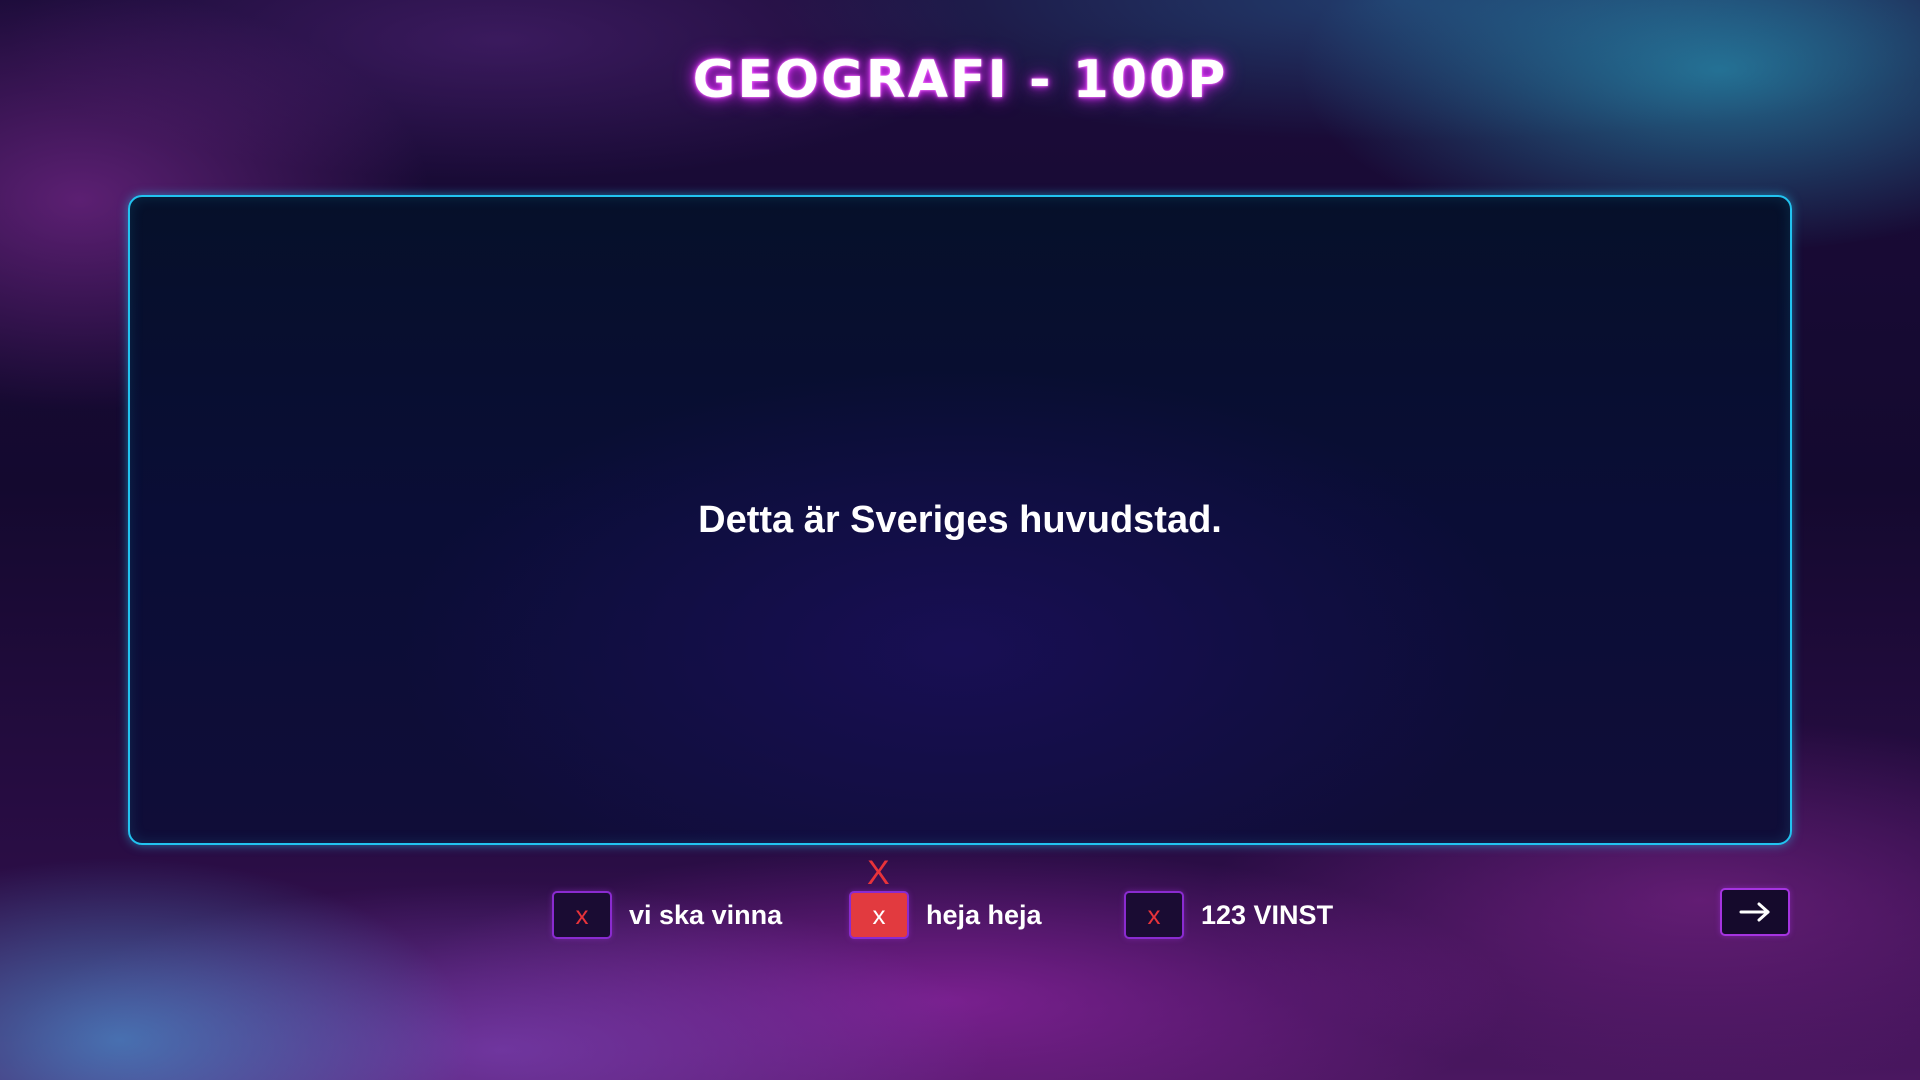  I want to click on team-item: x vi ska vinna, so click(667, 915).